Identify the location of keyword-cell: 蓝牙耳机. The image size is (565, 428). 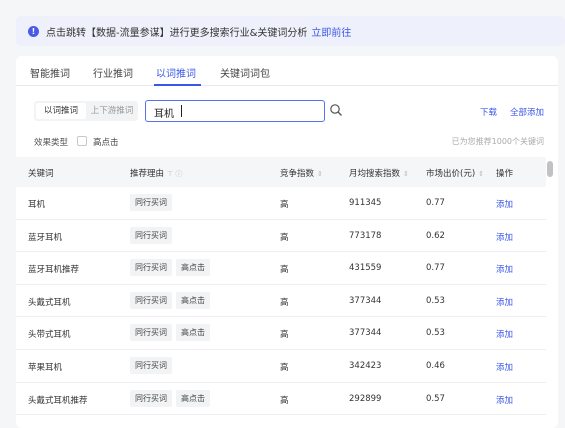
(45, 237).